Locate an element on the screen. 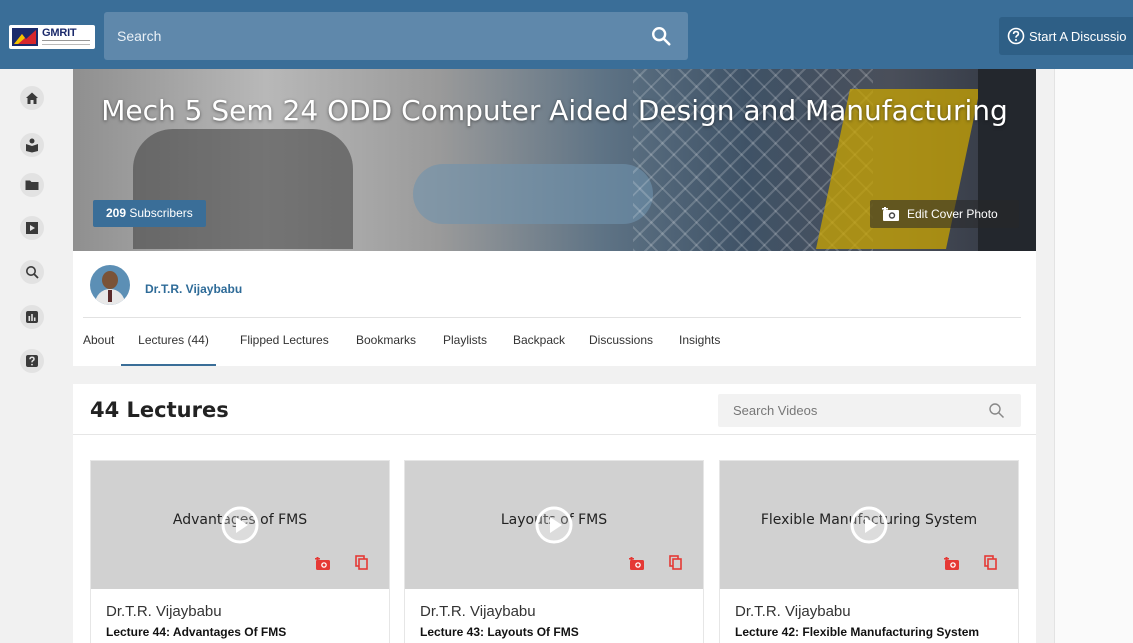 This screenshot has width=1133, height=643. lecture-thumbnail: Layouts of FMS is located at coordinates (554, 525).